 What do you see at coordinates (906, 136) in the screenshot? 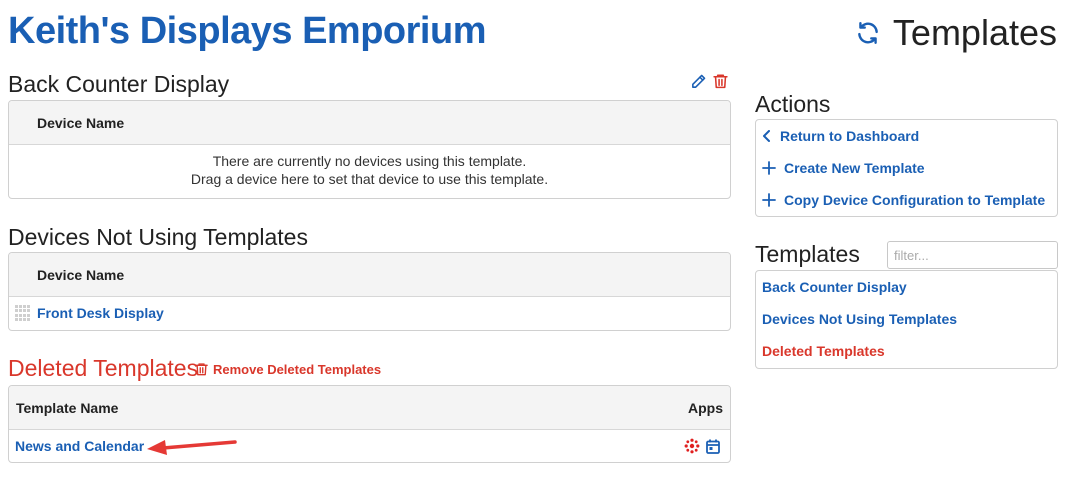
I see `return-to-dashboard-action: Return to Dashboard` at bounding box center [906, 136].